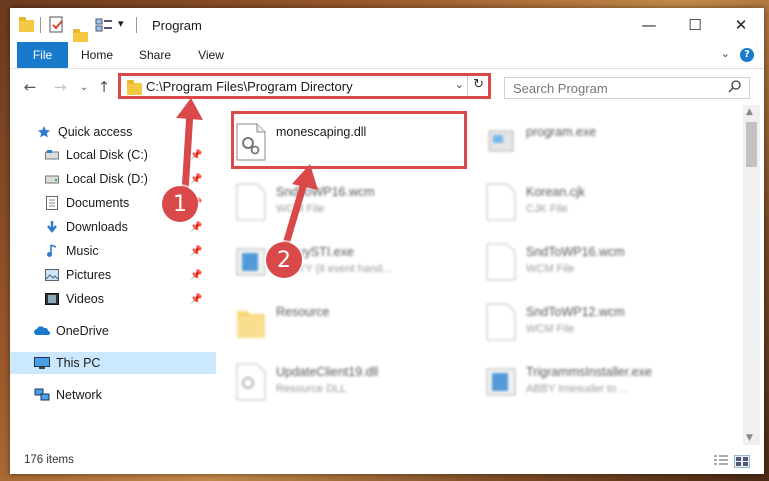 The image size is (769, 481). I want to click on callout-badge-one: 1, so click(180, 204).